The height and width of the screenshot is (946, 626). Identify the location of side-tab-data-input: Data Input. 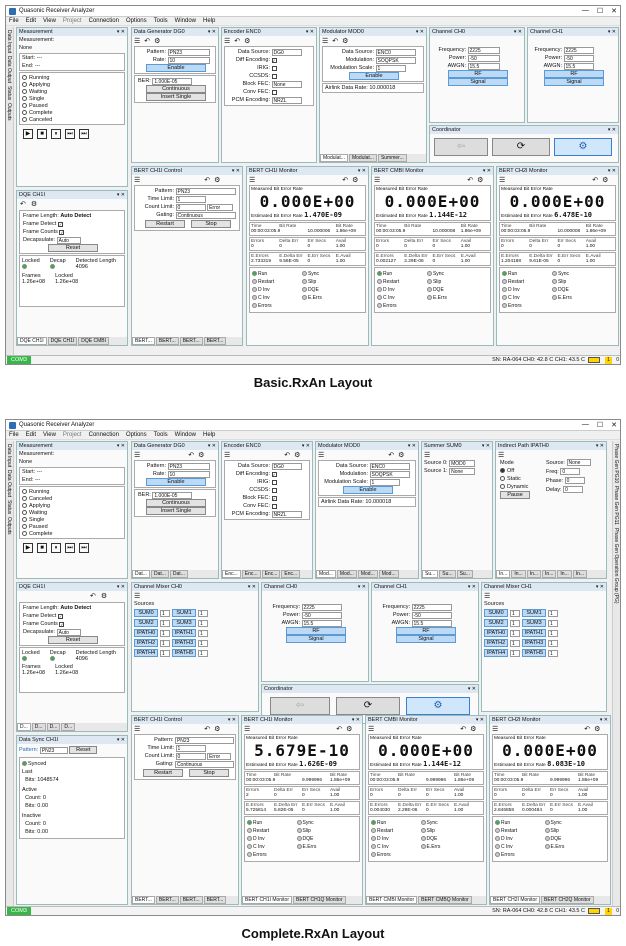
(9, 40).